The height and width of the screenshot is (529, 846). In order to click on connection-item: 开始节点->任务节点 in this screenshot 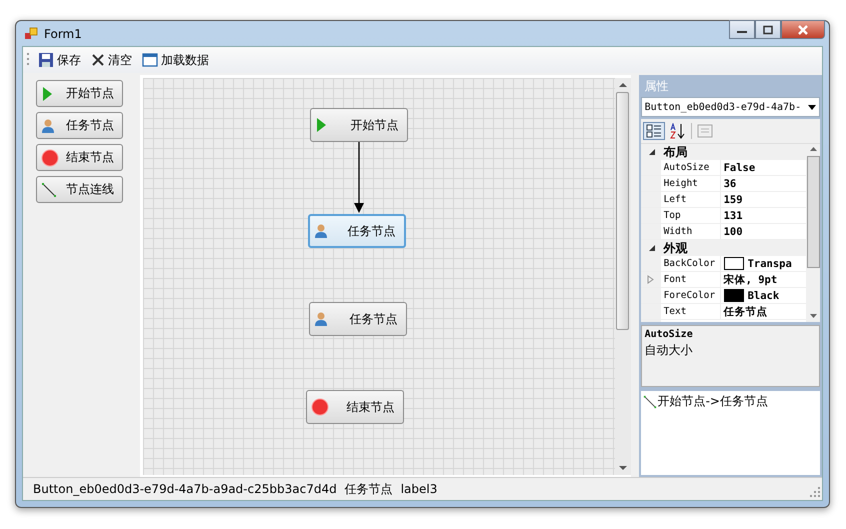, I will do `click(713, 401)`.